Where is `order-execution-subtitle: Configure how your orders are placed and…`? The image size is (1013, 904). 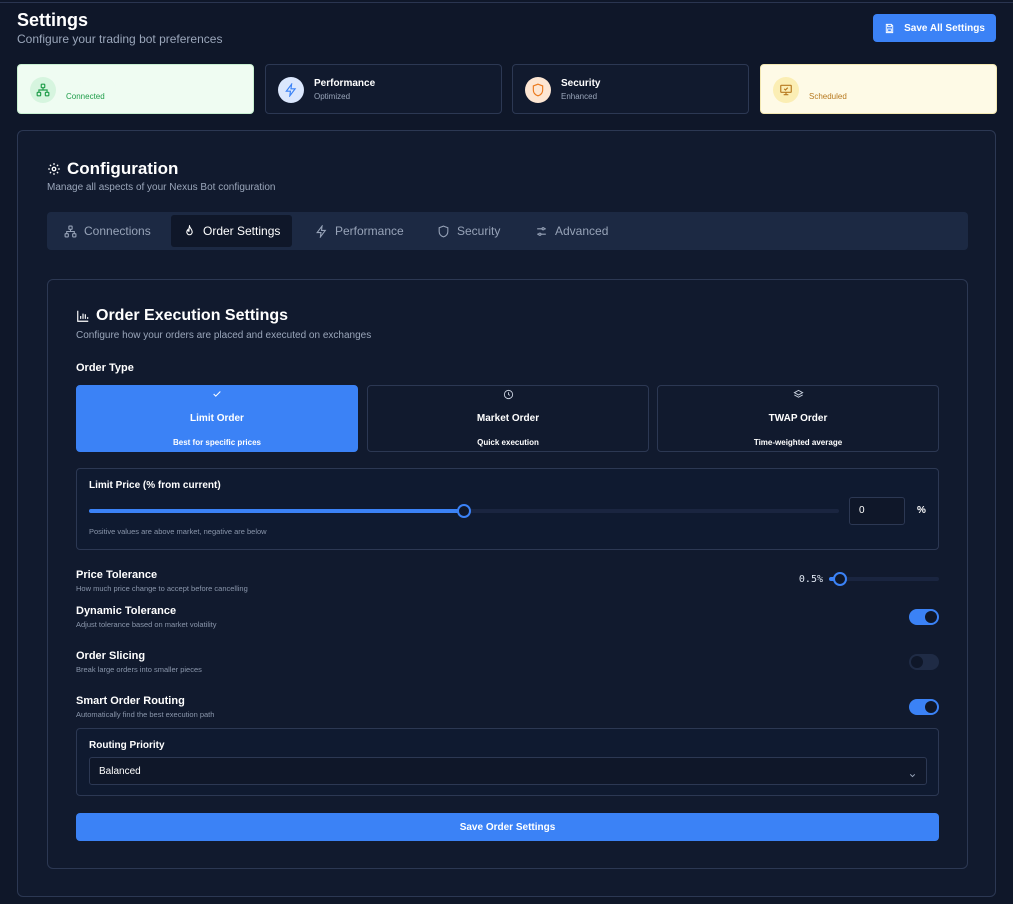
order-execution-subtitle: Configure how your orders are placed and… is located at coordinates (224, 335).